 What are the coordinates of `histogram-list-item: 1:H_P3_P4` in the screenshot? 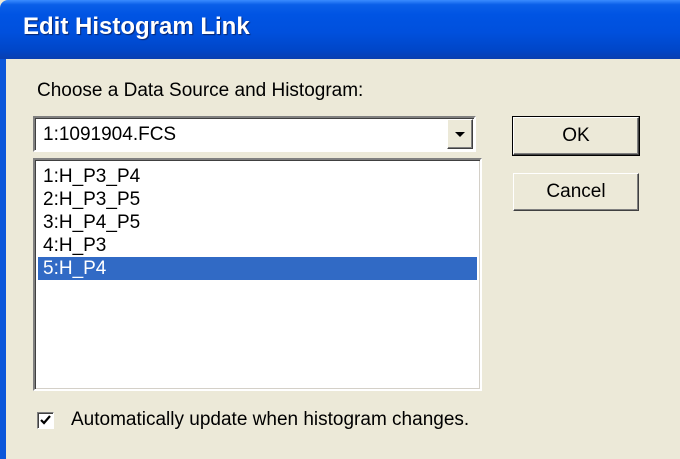 It's located at (257, 176).